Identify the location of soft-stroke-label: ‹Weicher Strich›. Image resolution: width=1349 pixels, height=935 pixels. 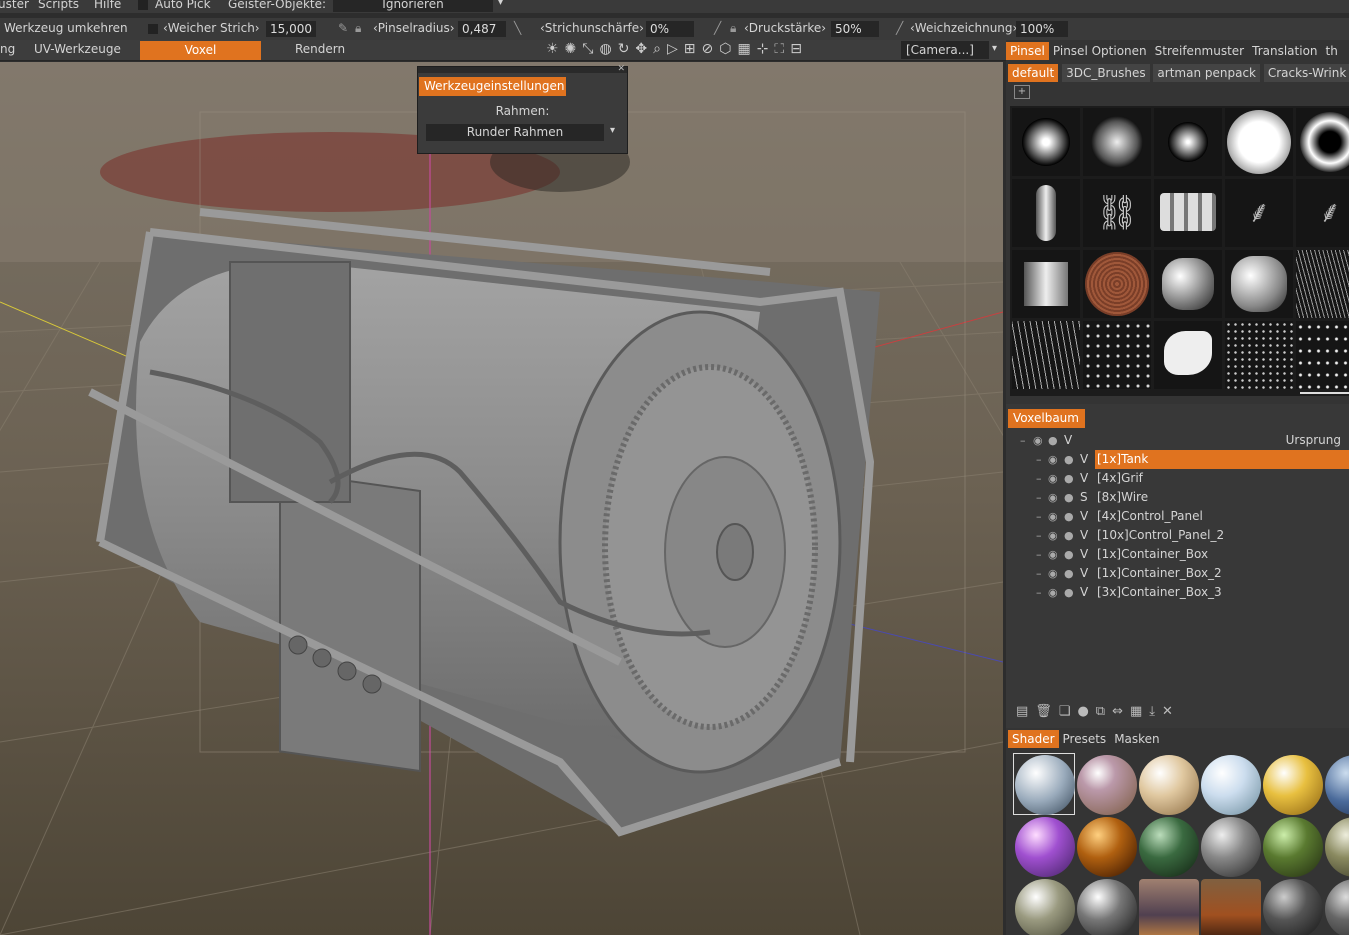
(211, 28).